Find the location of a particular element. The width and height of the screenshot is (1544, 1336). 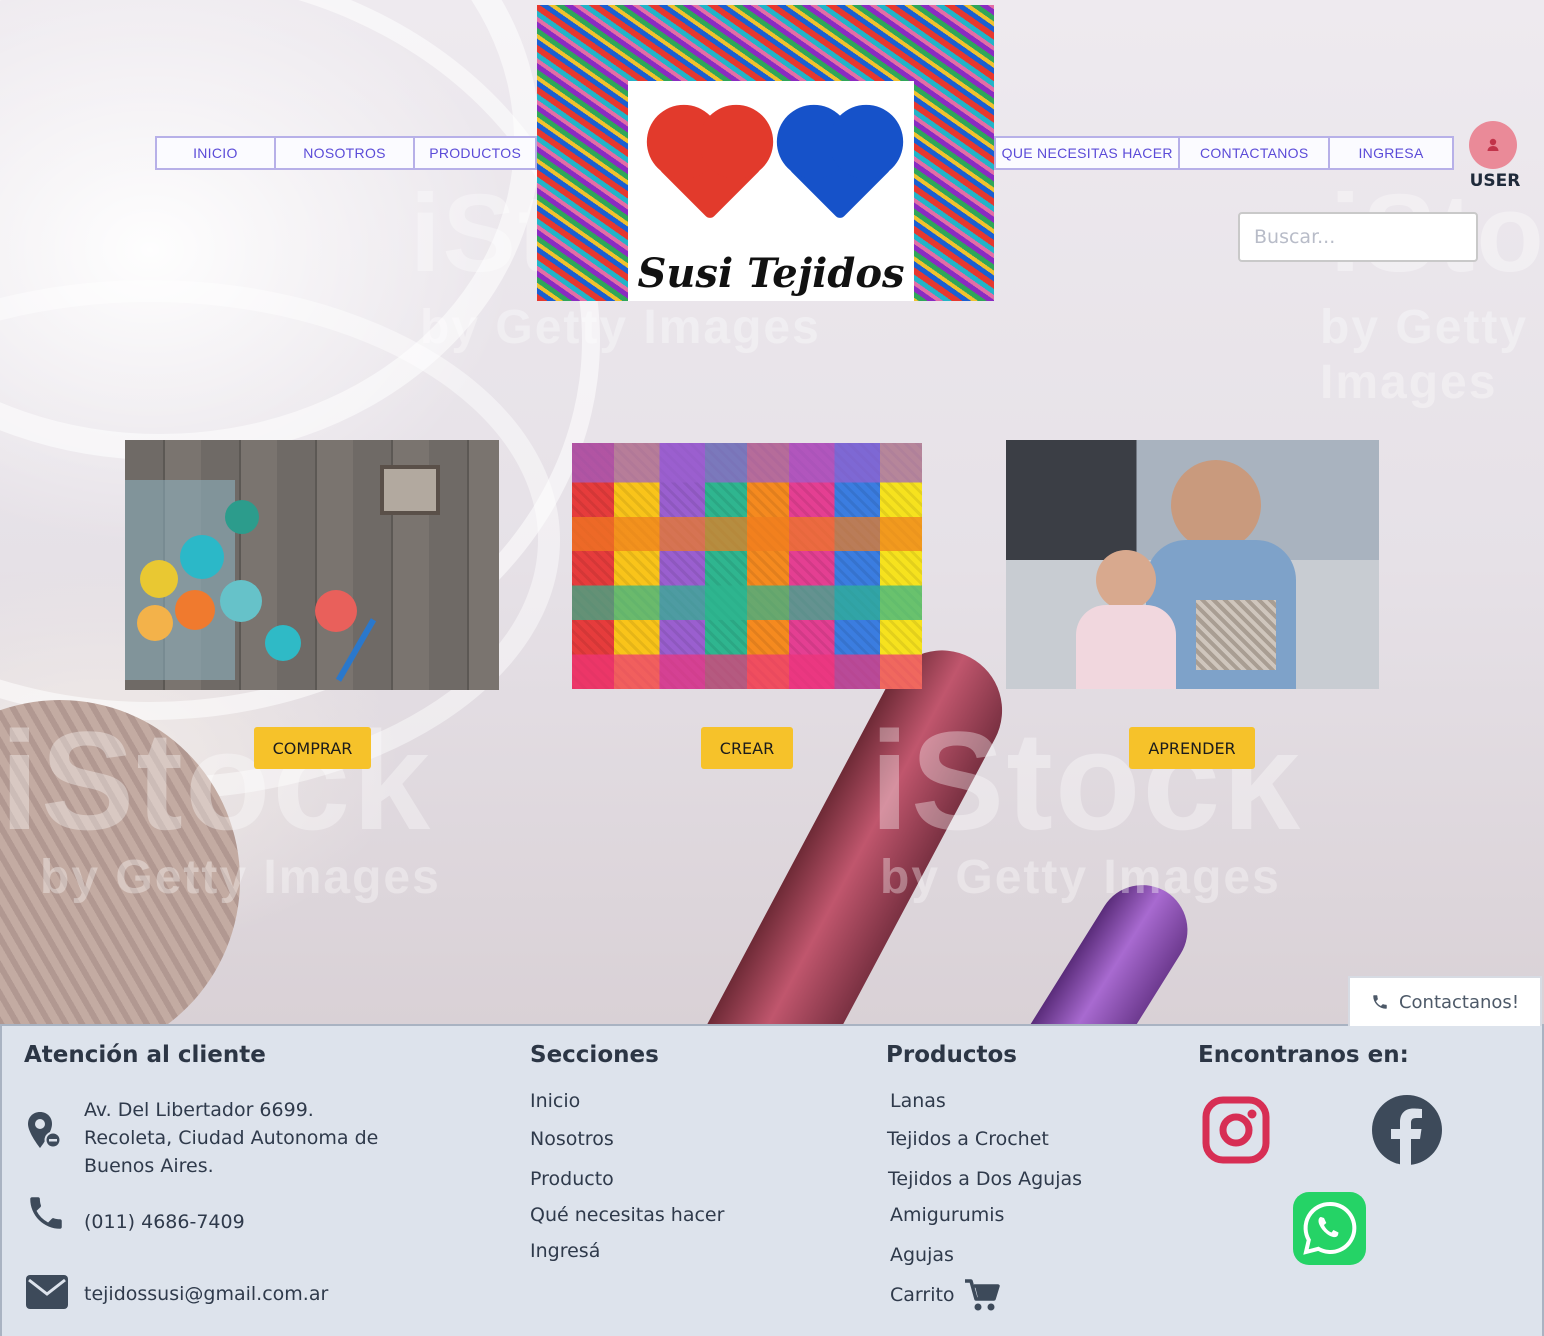

whatsapp-icon is located at coordinates (1329, 1228).